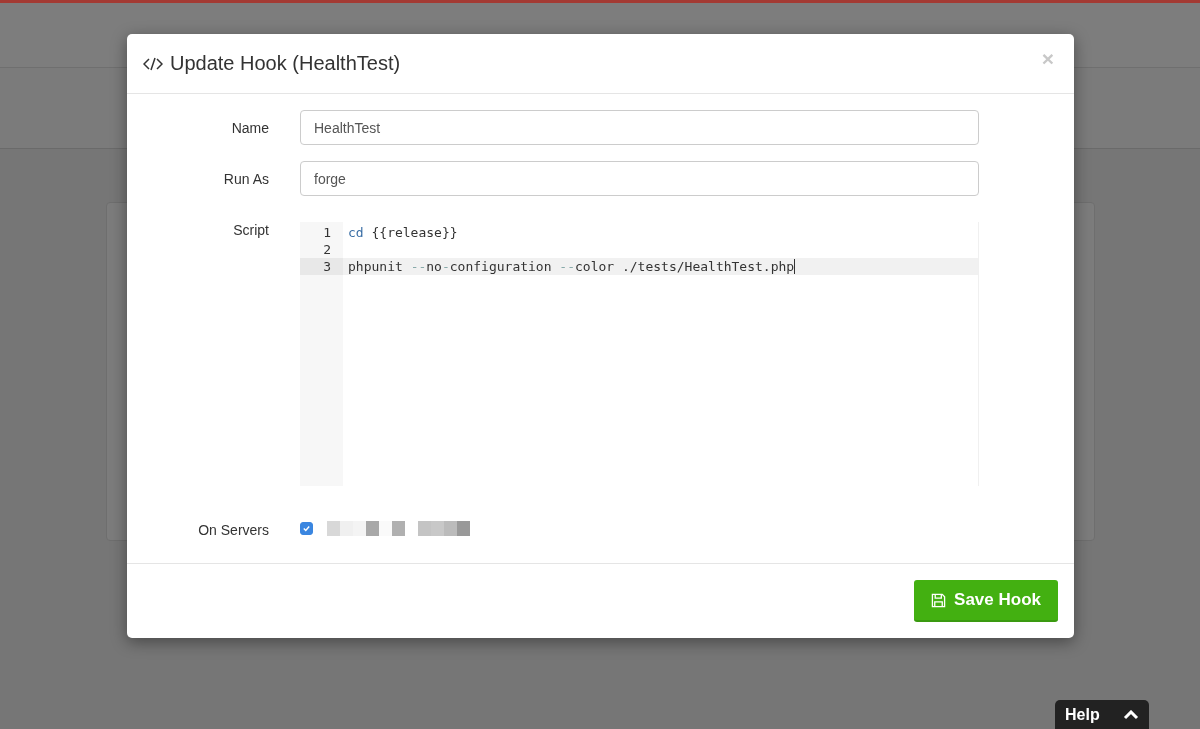 The image size is (1200, 729). What do you see at coordinates (153, 63) in the screenshot?
I see `code-icon` at bounding box center [153, 63].